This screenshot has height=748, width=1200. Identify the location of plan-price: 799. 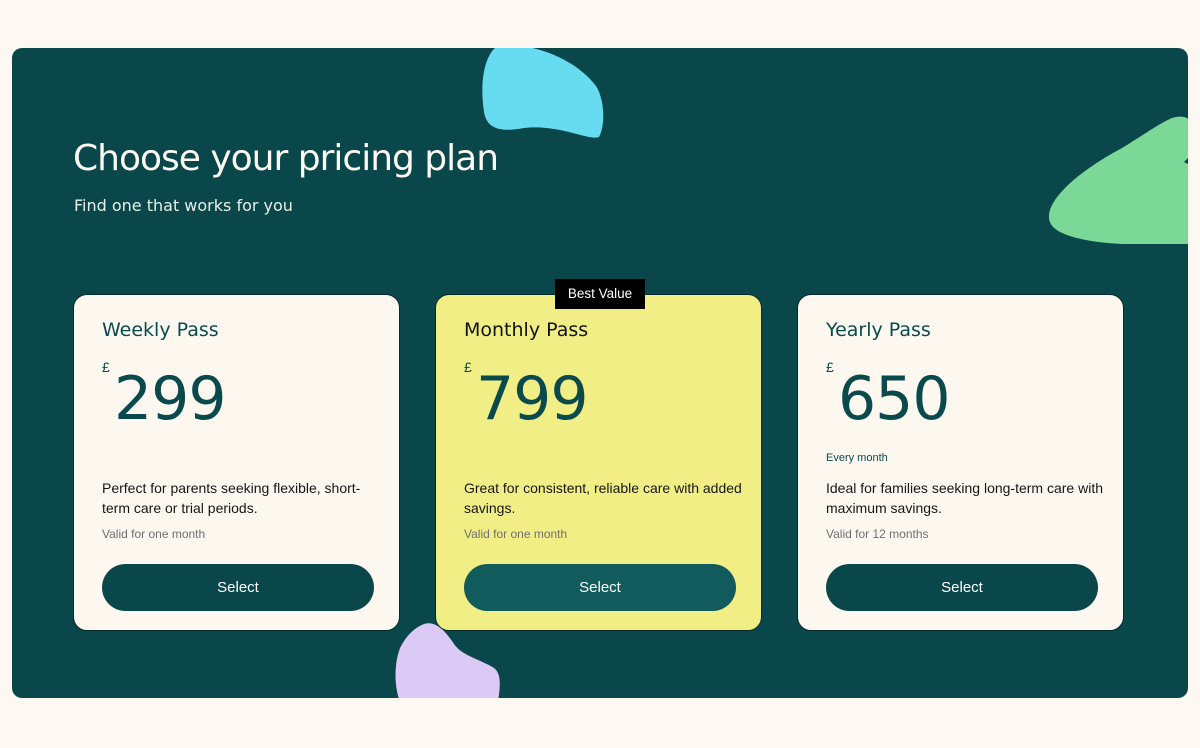
(532, 399).